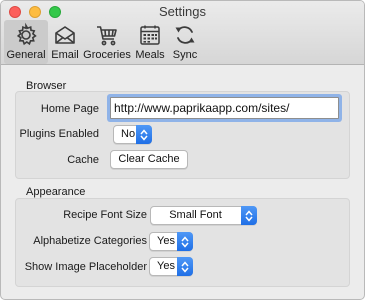  Describe the element at coordinates (224, 108) in the screenshot. I see `home-page-field: http://www.paprikaapp.com/sites/` at that location.